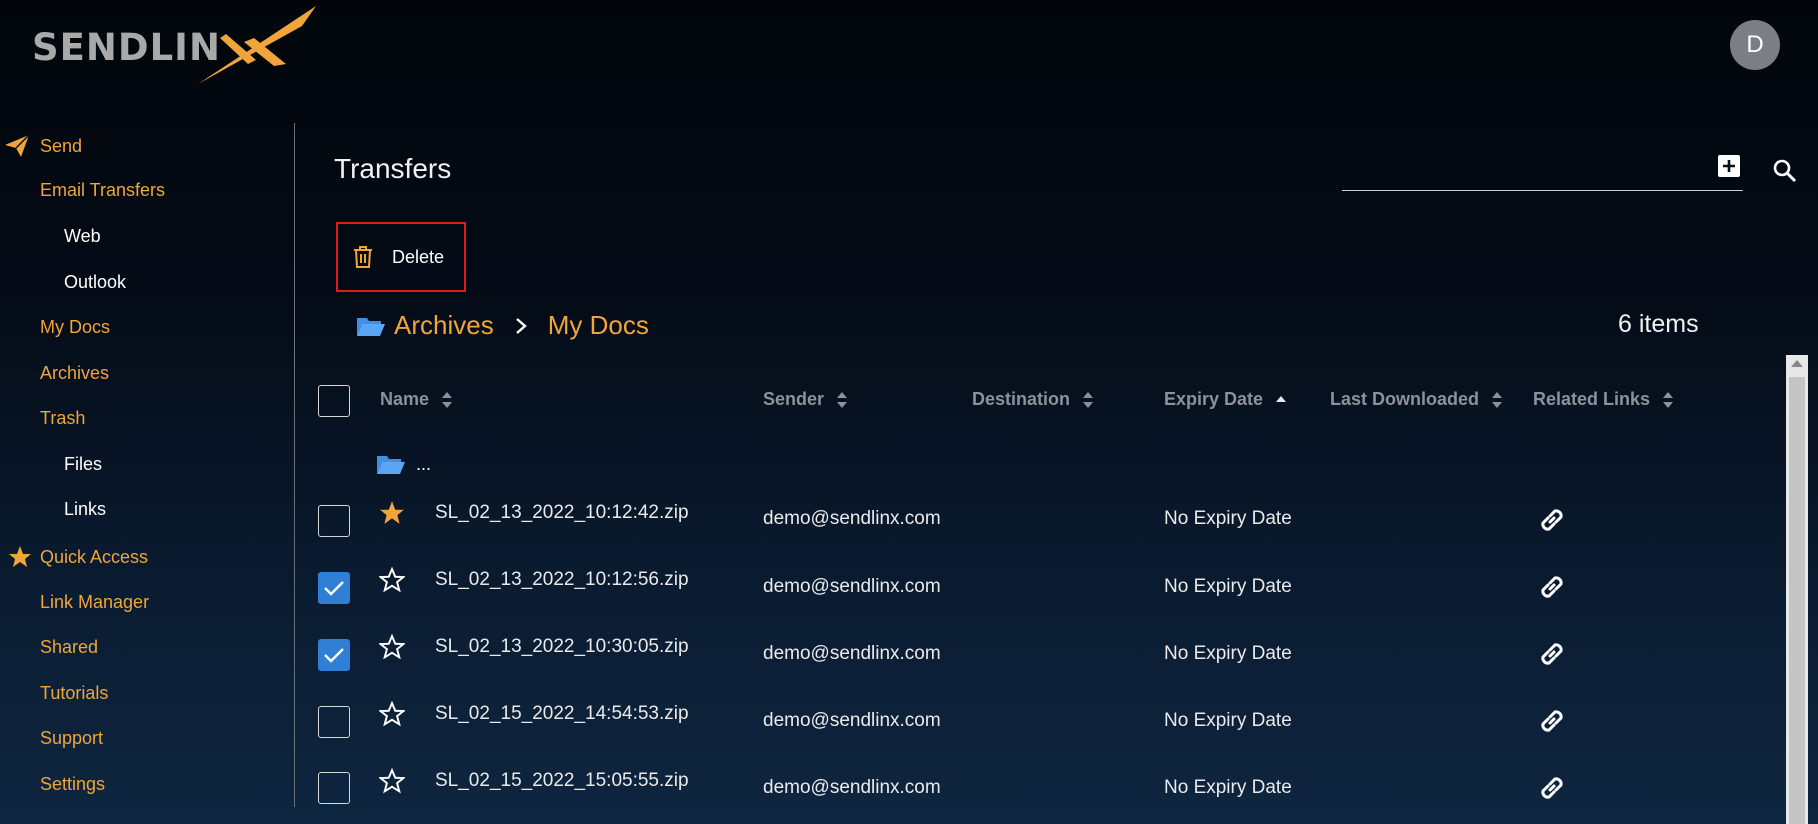 Image resolution: width=1818 pixels, height=824 pixels. I want to click on file-name: SL_02_13_2022_10:12:42.zip, so click(562, 513).